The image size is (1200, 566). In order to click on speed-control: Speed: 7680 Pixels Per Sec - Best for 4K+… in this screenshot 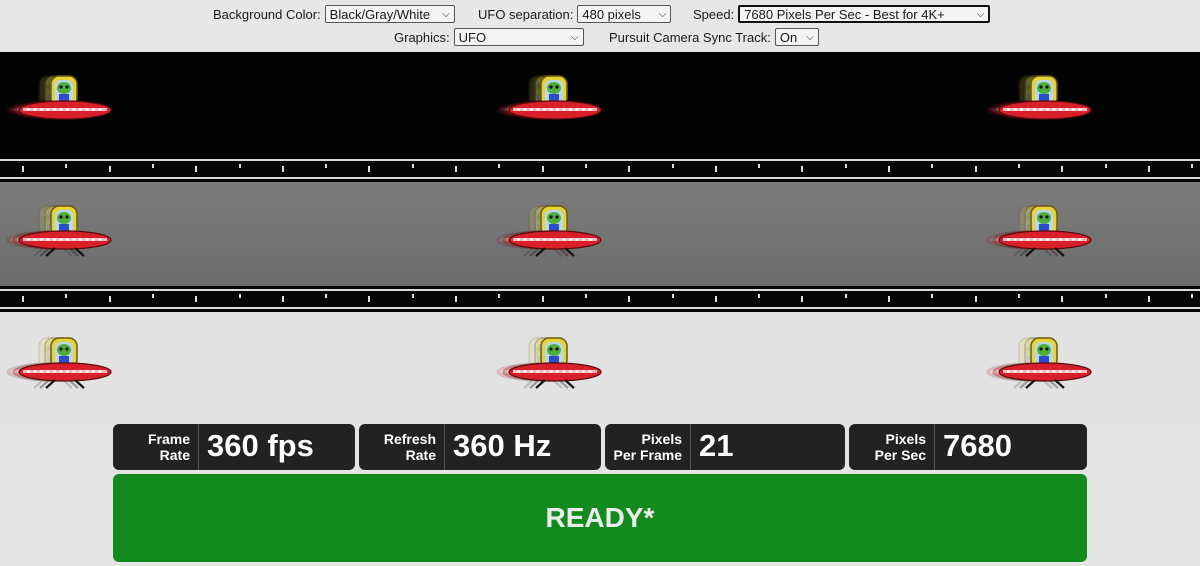, I will do `click(842, 15)`.